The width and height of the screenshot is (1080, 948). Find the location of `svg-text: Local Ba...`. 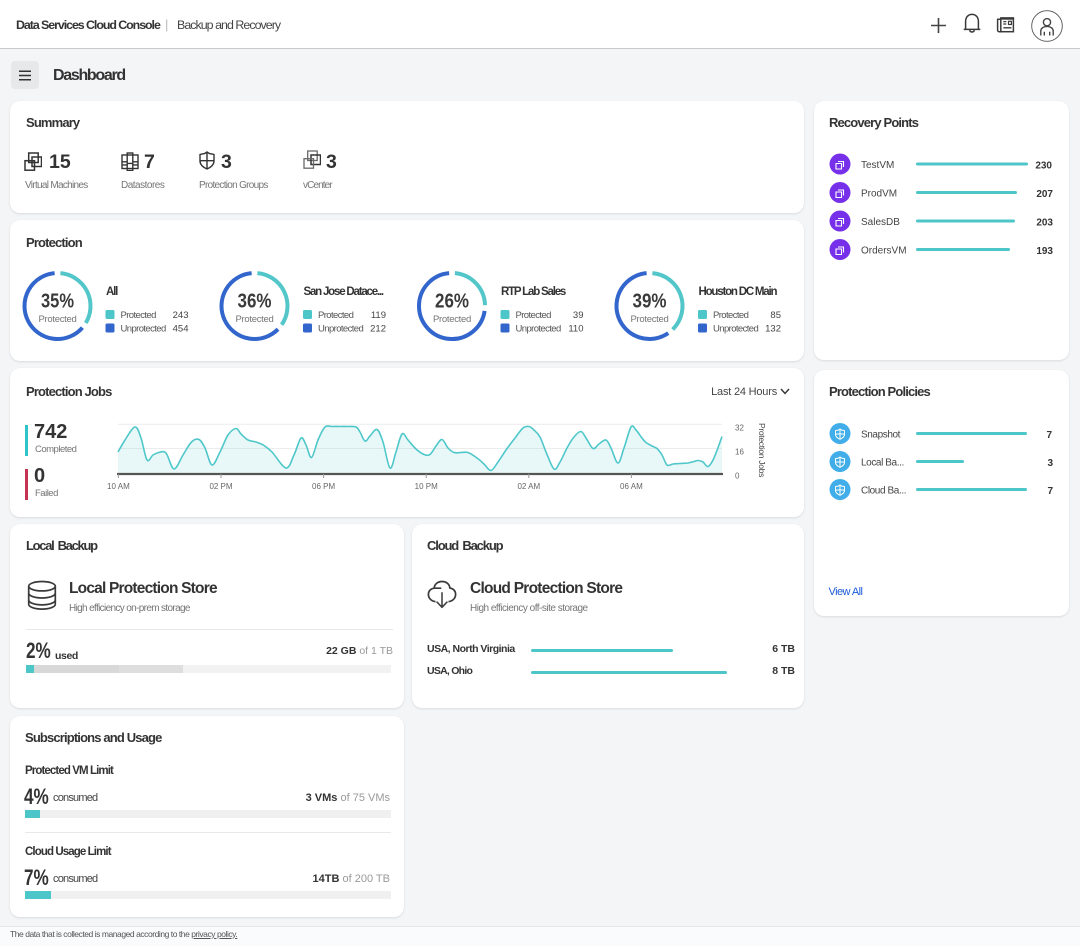

svg-text: Local Ba... is located at coordinates (882, 463).